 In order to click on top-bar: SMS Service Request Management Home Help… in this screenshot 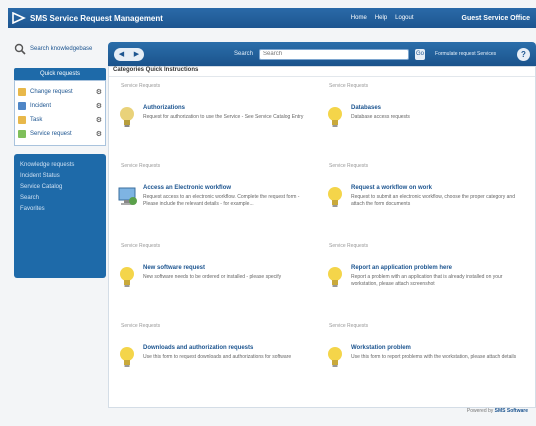, I will do `click(272, 18)`.